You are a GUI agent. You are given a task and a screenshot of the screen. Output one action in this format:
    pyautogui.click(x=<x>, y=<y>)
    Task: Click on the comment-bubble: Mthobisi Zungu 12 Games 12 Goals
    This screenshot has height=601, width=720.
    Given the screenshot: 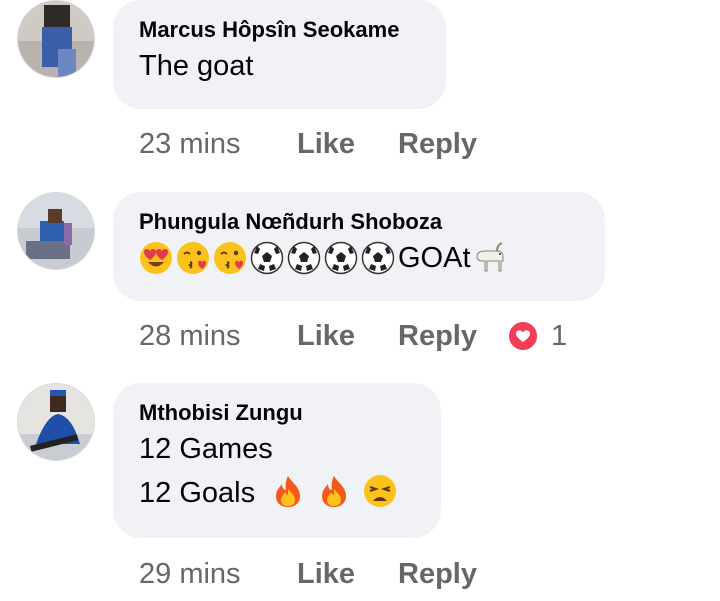 What is the action you would take?
    pyautogui.click(x=277, y=460)
    